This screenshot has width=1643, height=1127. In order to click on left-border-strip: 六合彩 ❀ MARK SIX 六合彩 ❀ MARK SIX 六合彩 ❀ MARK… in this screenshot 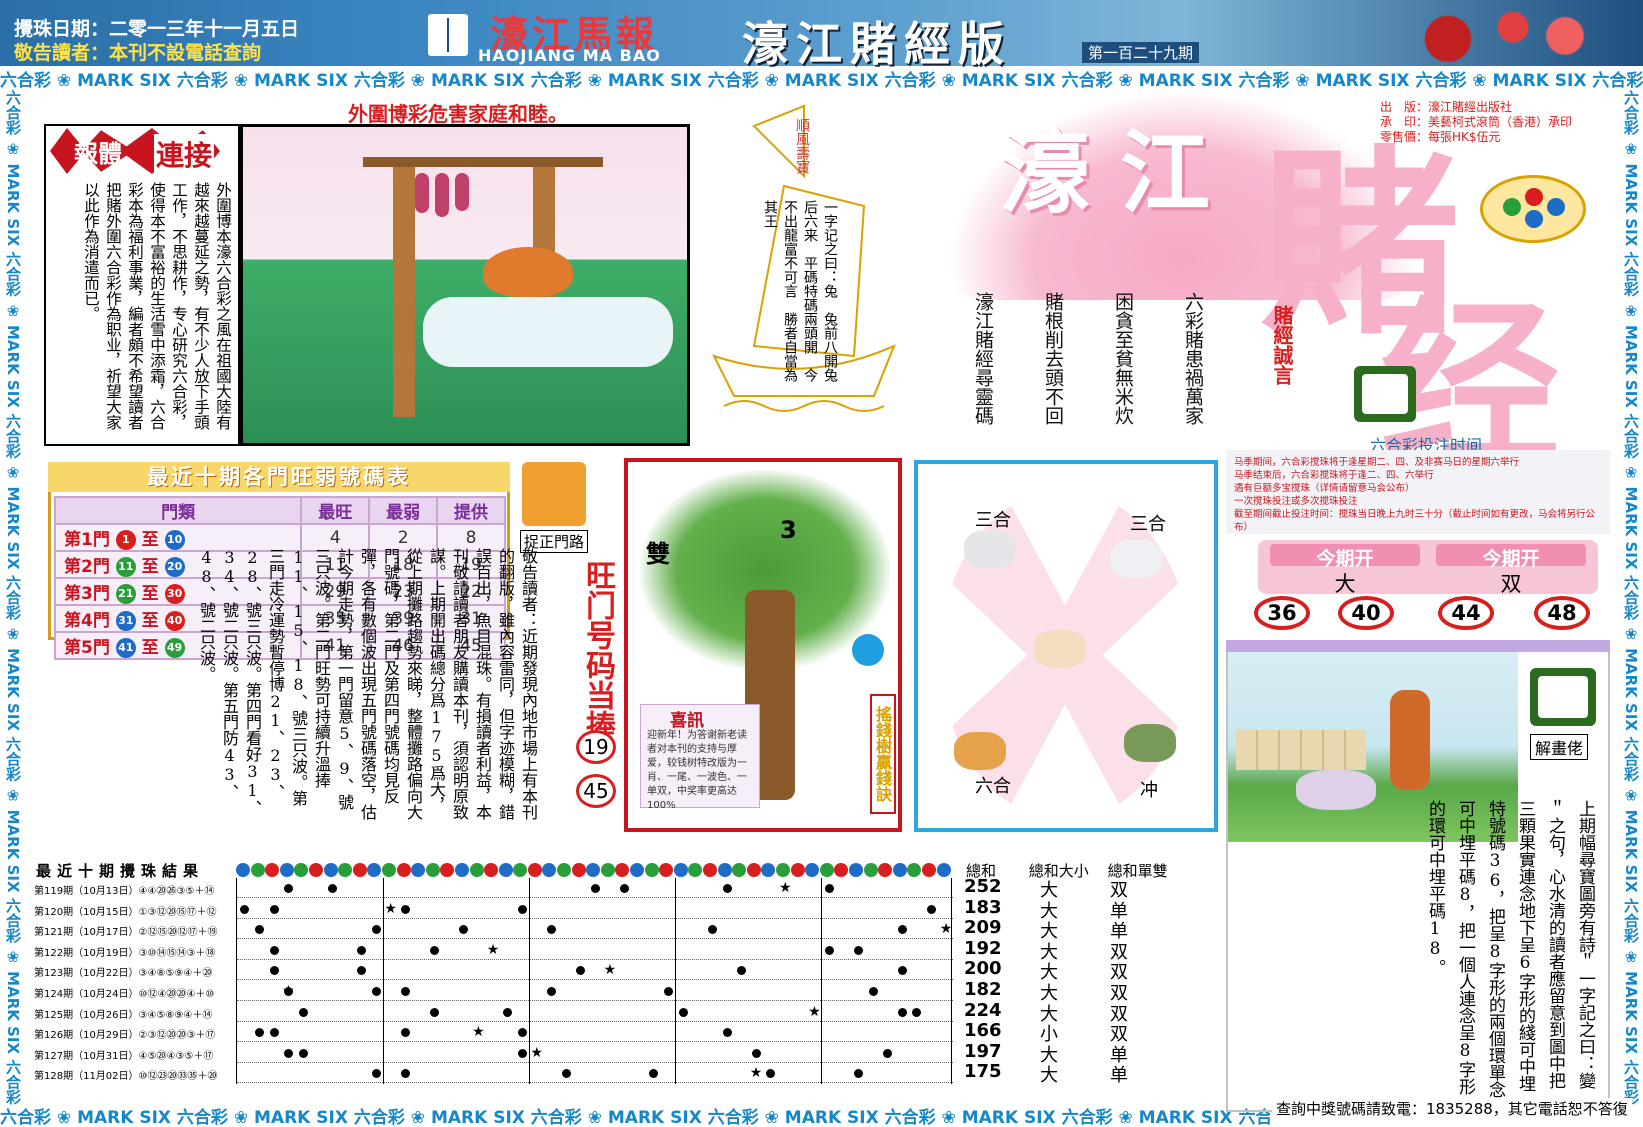, I will do `click(13, 600)`.